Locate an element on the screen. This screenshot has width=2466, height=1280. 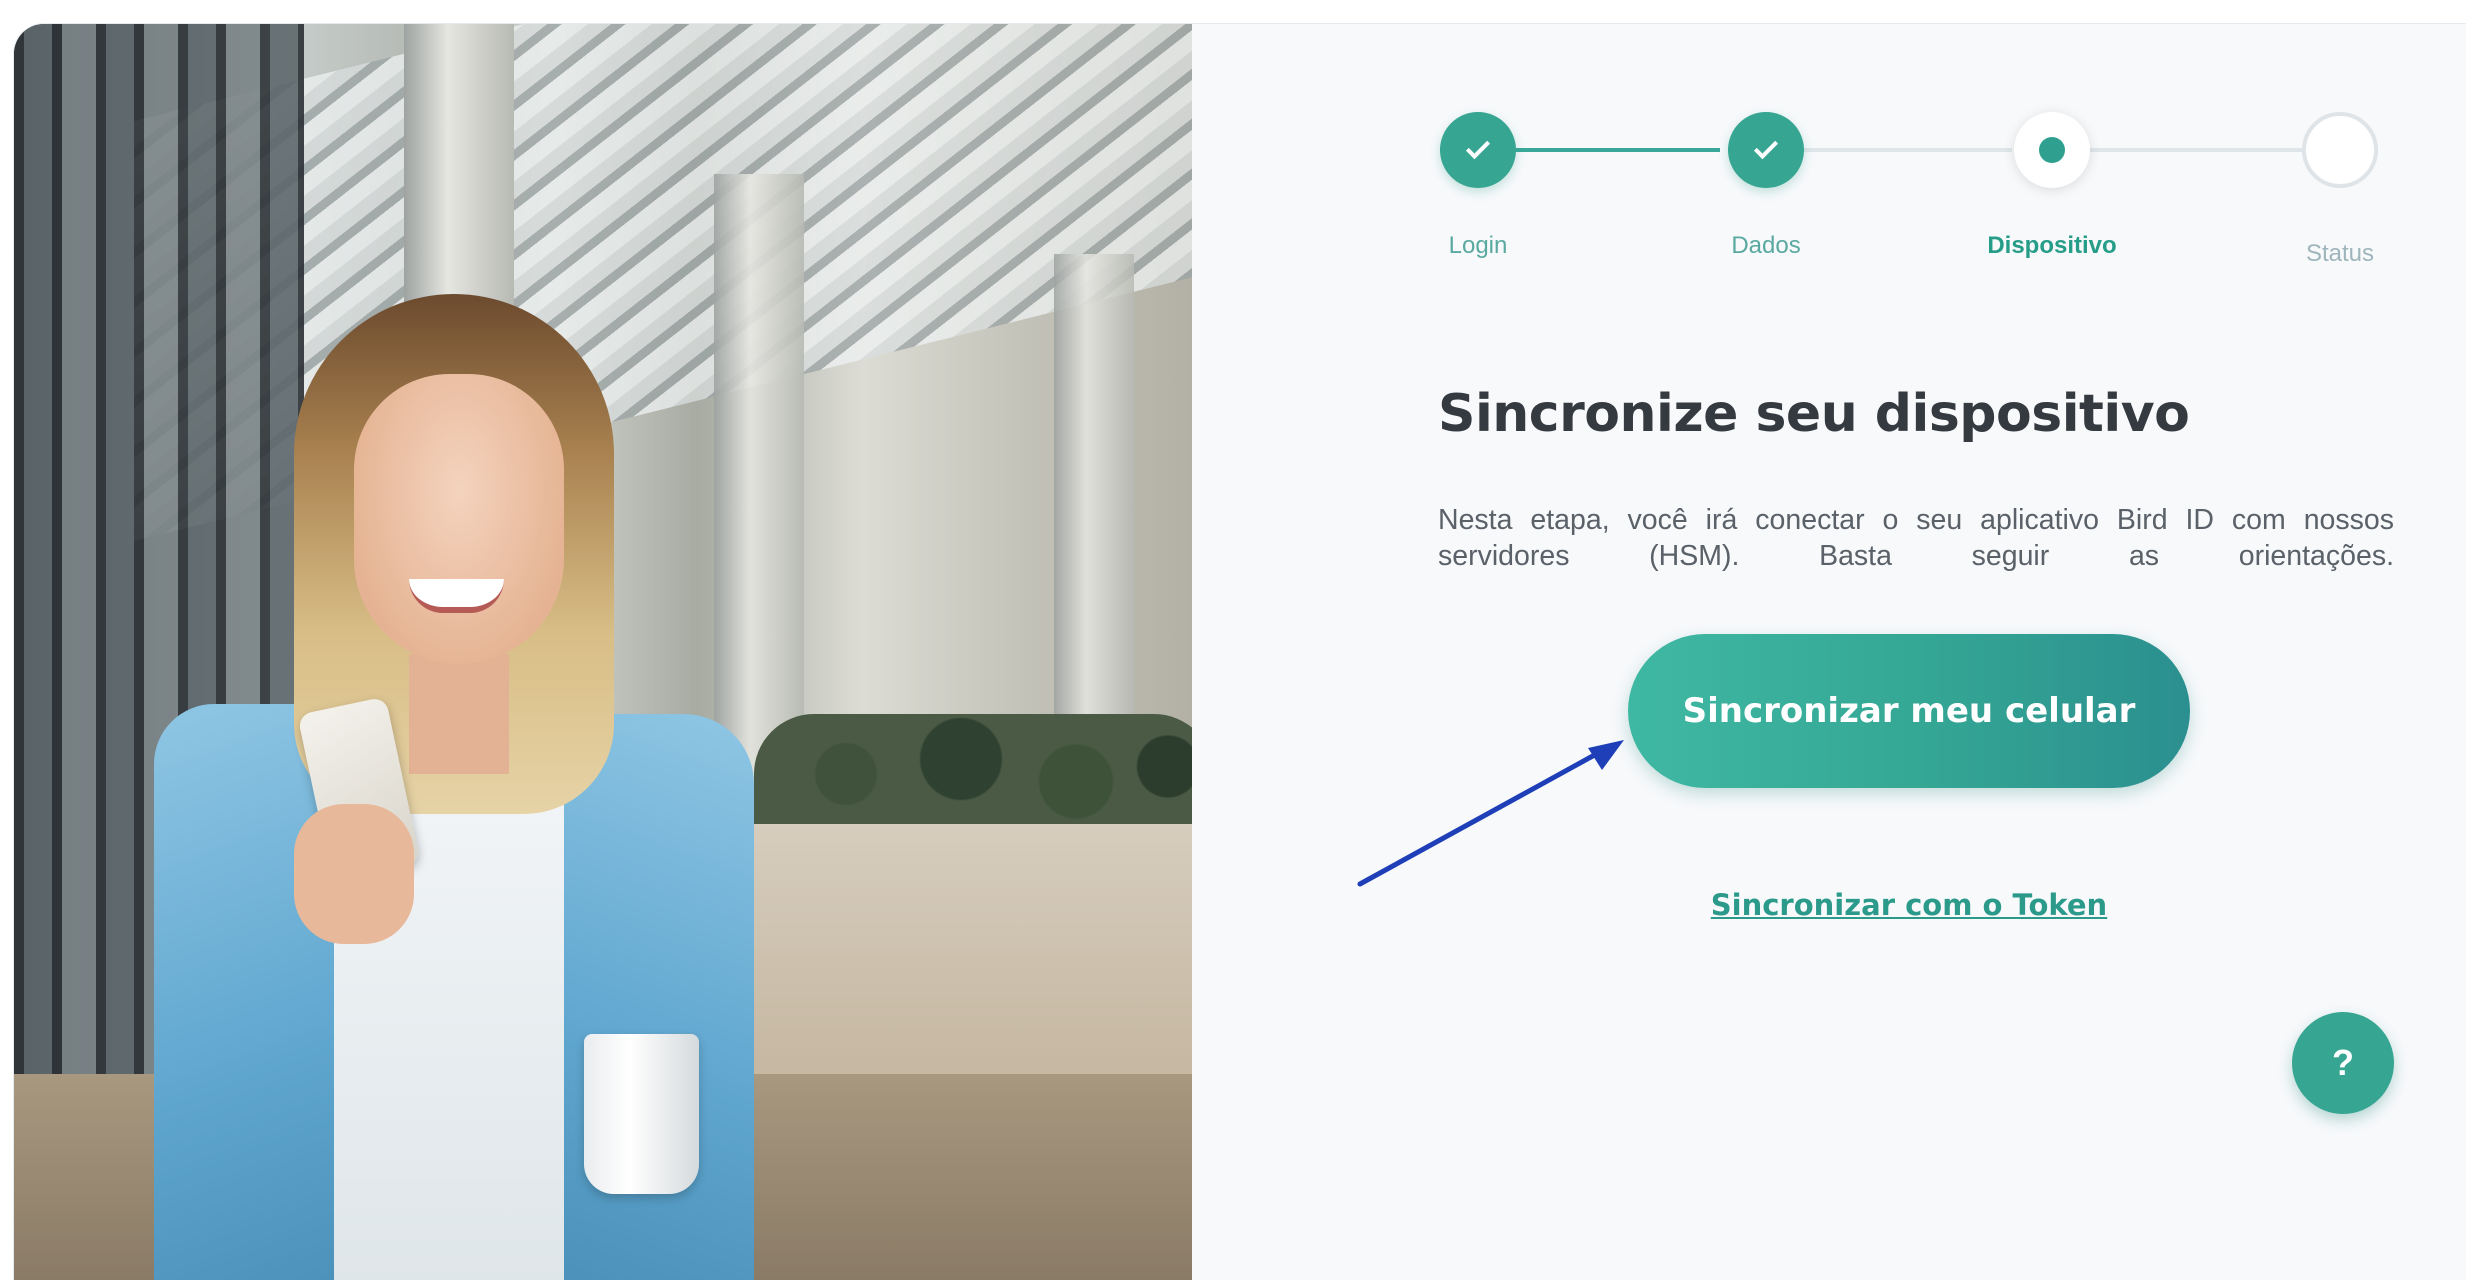
current-step-dot-icon is located at coordinates (2052, 150).